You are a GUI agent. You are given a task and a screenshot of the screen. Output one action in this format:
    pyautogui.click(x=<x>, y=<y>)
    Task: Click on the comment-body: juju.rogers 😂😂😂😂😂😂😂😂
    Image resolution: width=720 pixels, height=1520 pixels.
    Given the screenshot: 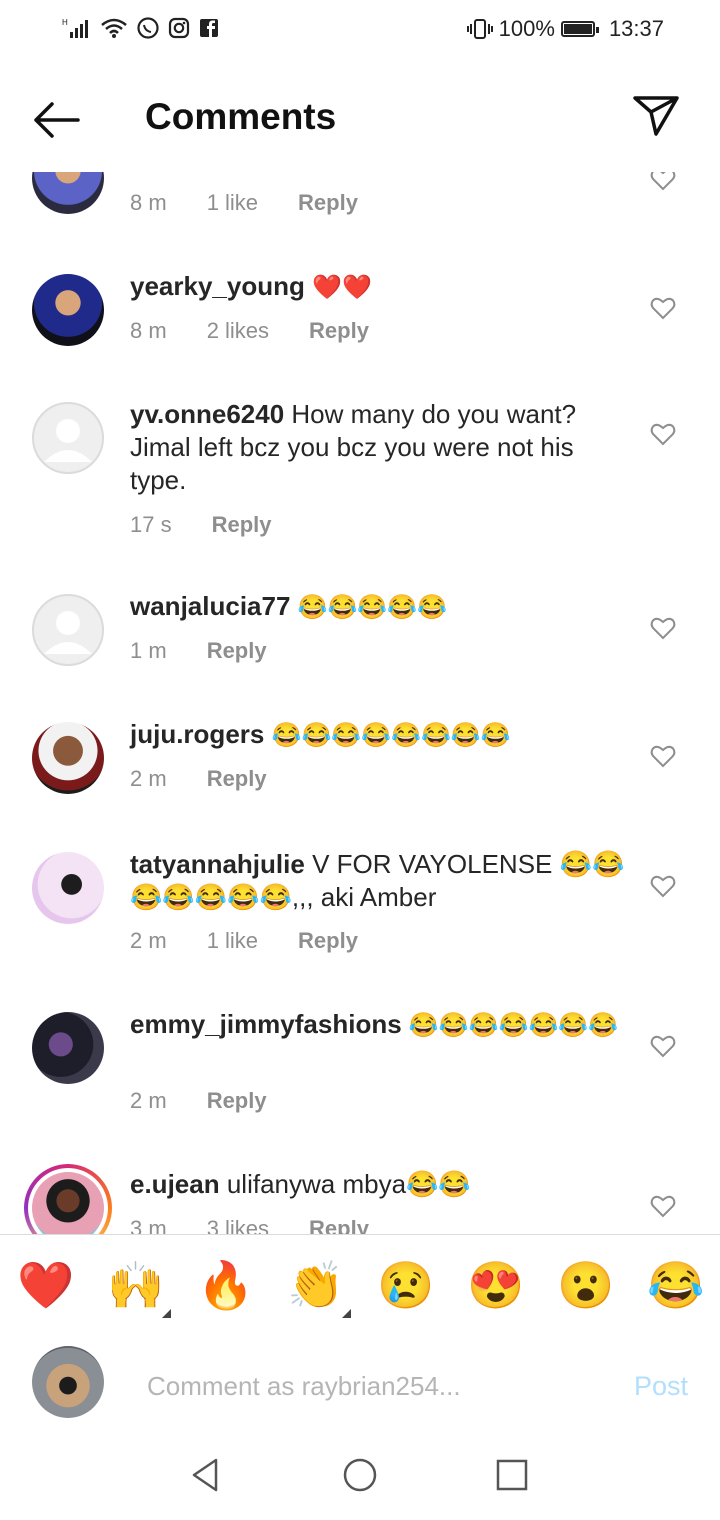 What is the action you would take?
    pyautogui.click(x=380, y=735)
    